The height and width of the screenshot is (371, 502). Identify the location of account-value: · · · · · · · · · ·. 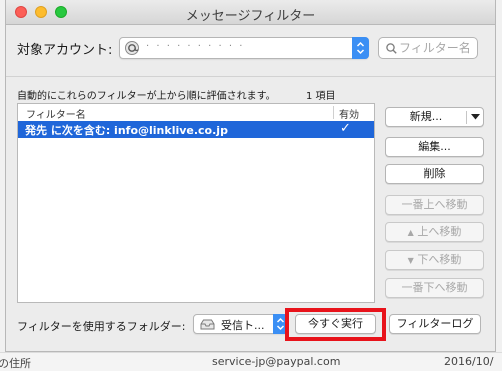
(195, 46).